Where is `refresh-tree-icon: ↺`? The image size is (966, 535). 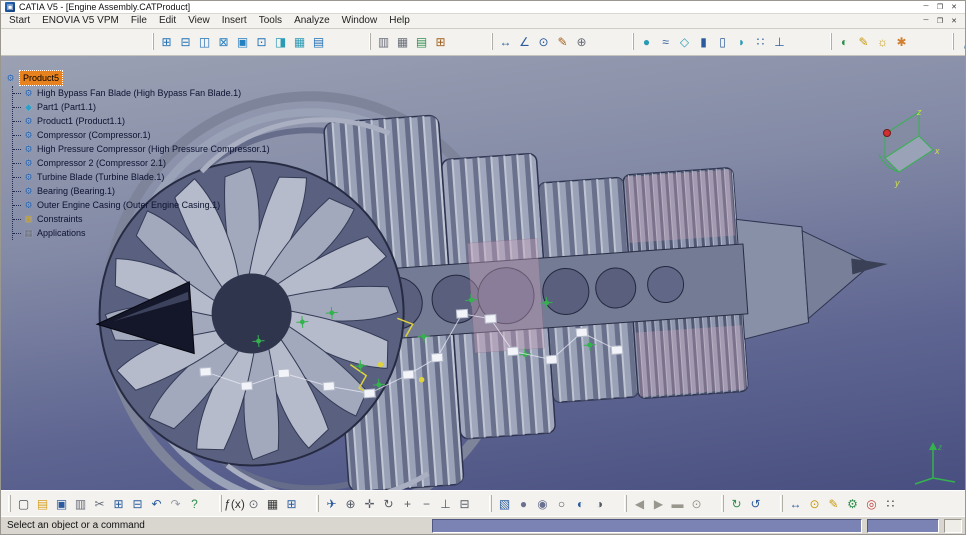
refresh-tree-icon: ↺ is located at coordinates (755, 503).